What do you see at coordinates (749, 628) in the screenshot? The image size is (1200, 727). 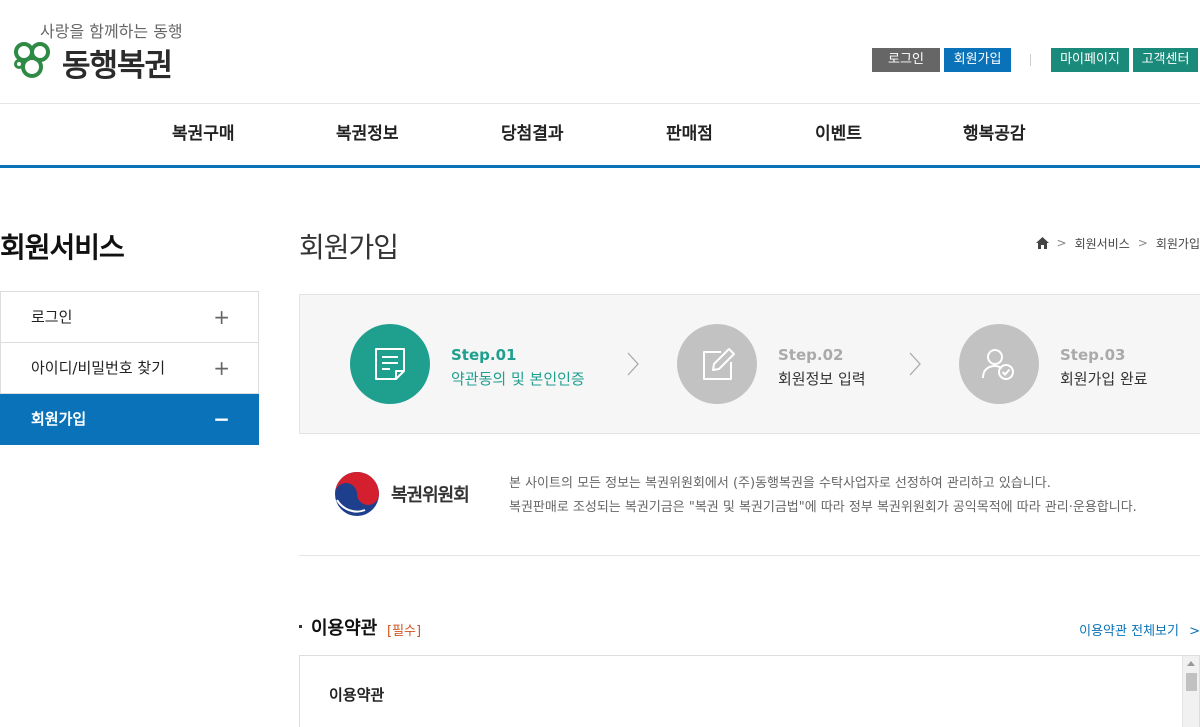 I see `terms-header: 이용약관 [필수] 이용약관 전체보기 >` at bounding box center [749, 628].